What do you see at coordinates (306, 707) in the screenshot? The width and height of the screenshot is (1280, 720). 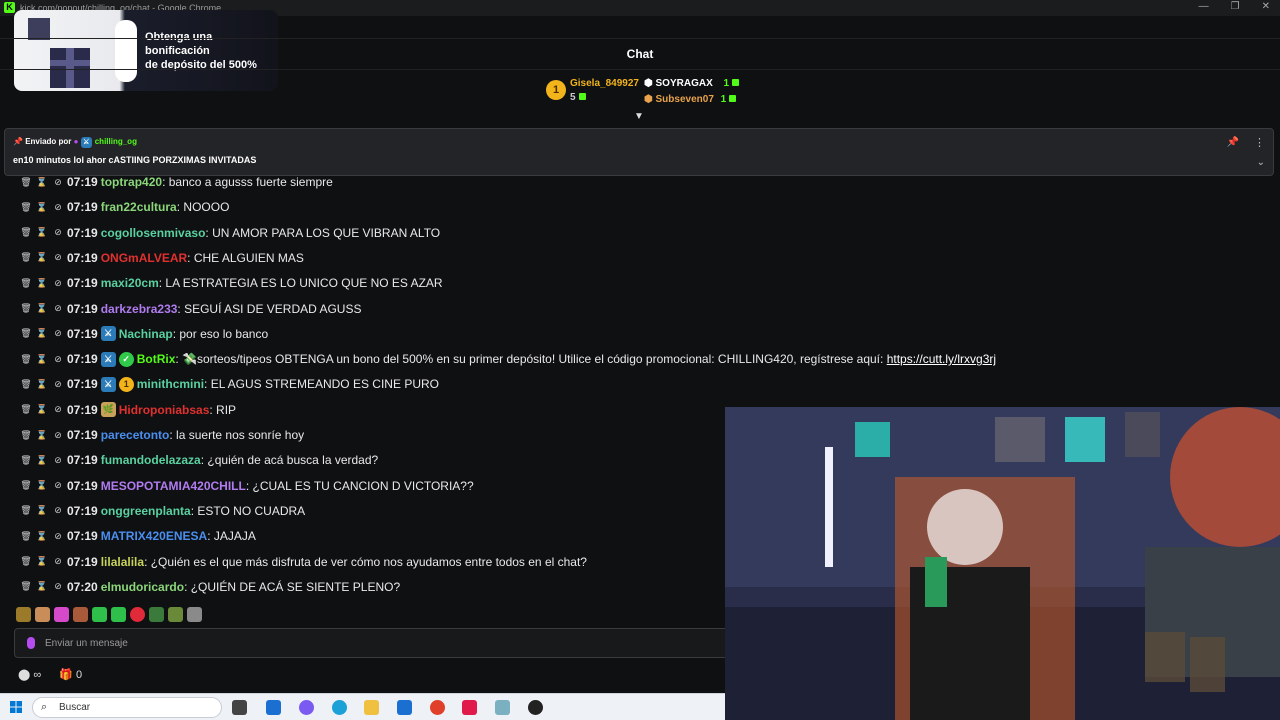 I see `copilot-icon` at bounding box center [306, 707].